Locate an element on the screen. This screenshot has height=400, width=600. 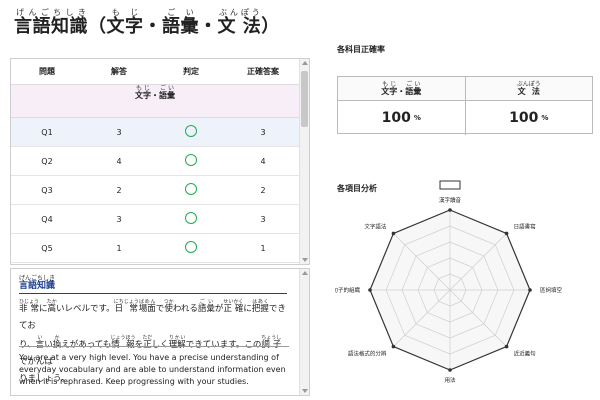
comment-heading-underline is located at coordinates (153, 293).